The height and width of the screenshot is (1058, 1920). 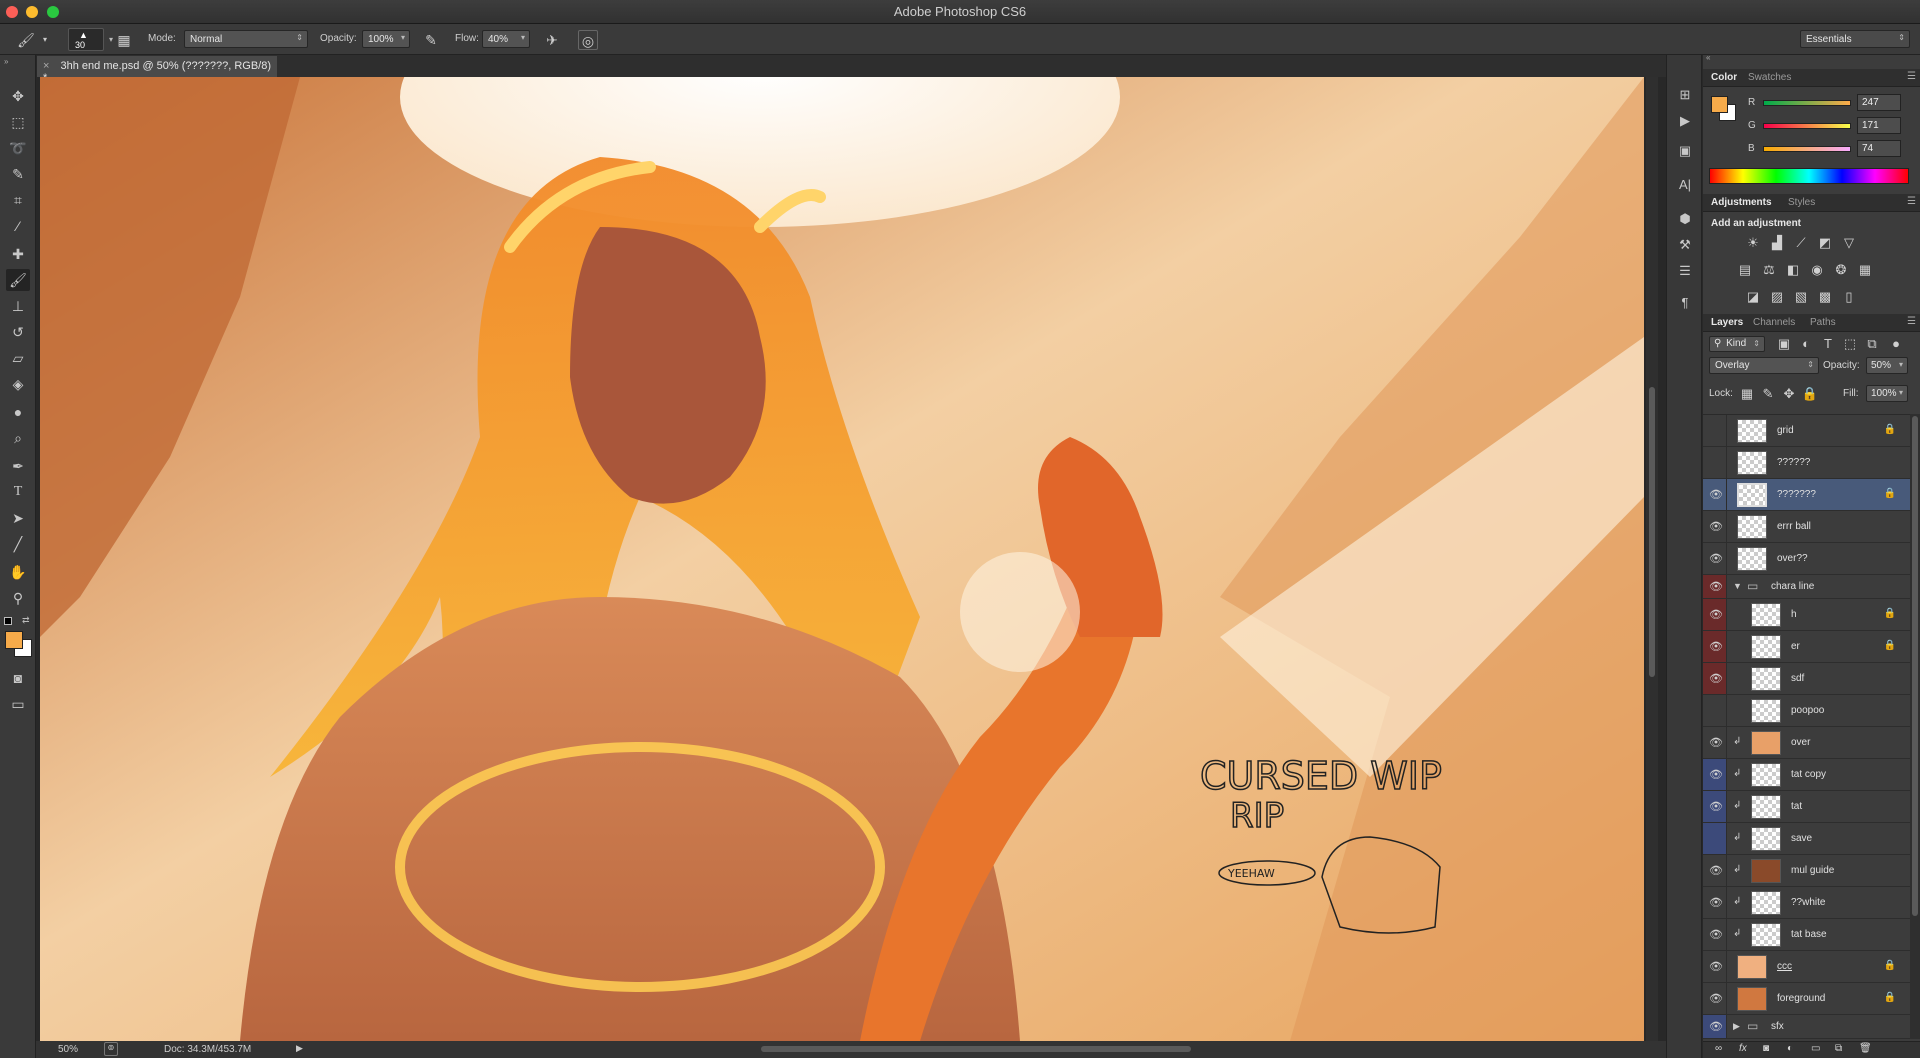 I want to click on hand-tool-icon: ✋, so click(x=18, y=572).